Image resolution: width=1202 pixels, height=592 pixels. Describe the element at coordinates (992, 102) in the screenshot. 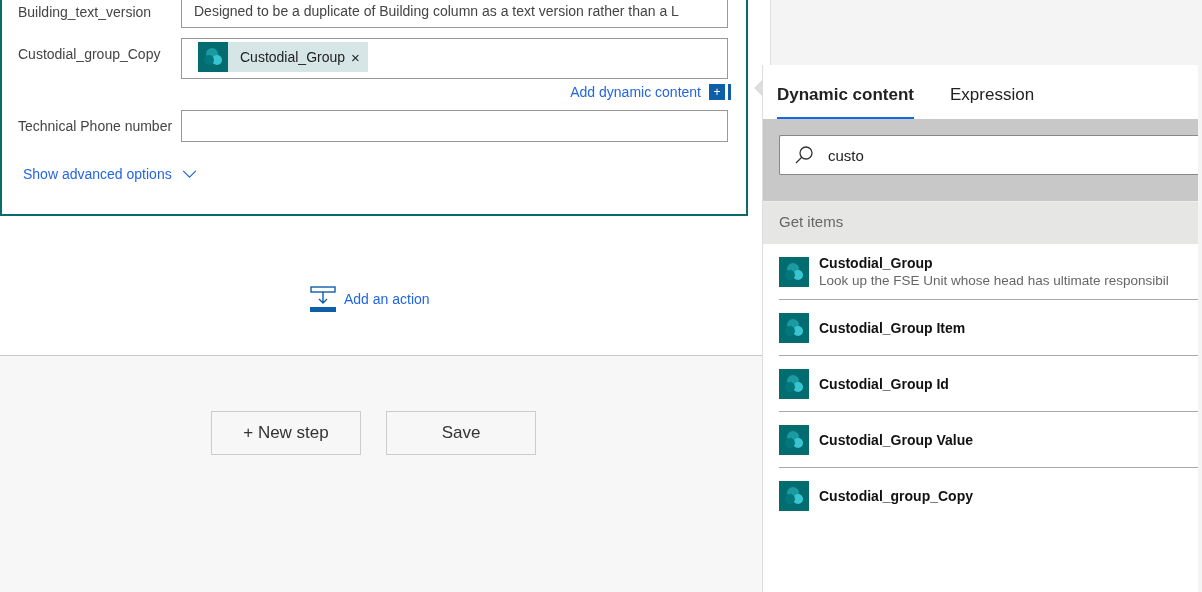

I see `tab: Expression` at that location.